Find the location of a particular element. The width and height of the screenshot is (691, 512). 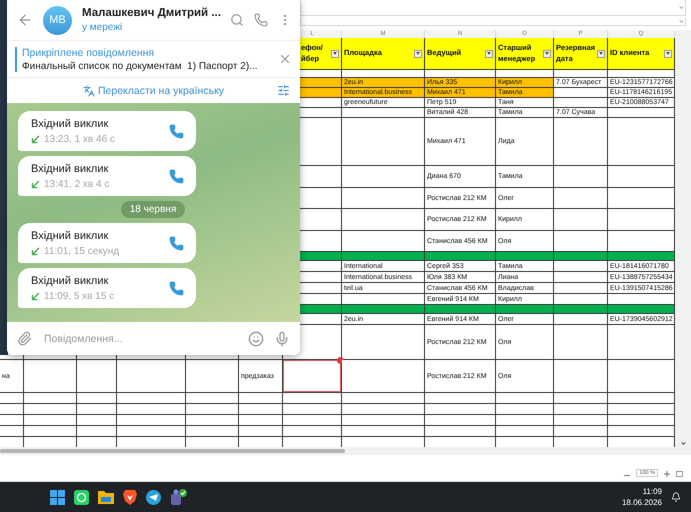

paper-plane-icon is located at coordinates (153, 497).